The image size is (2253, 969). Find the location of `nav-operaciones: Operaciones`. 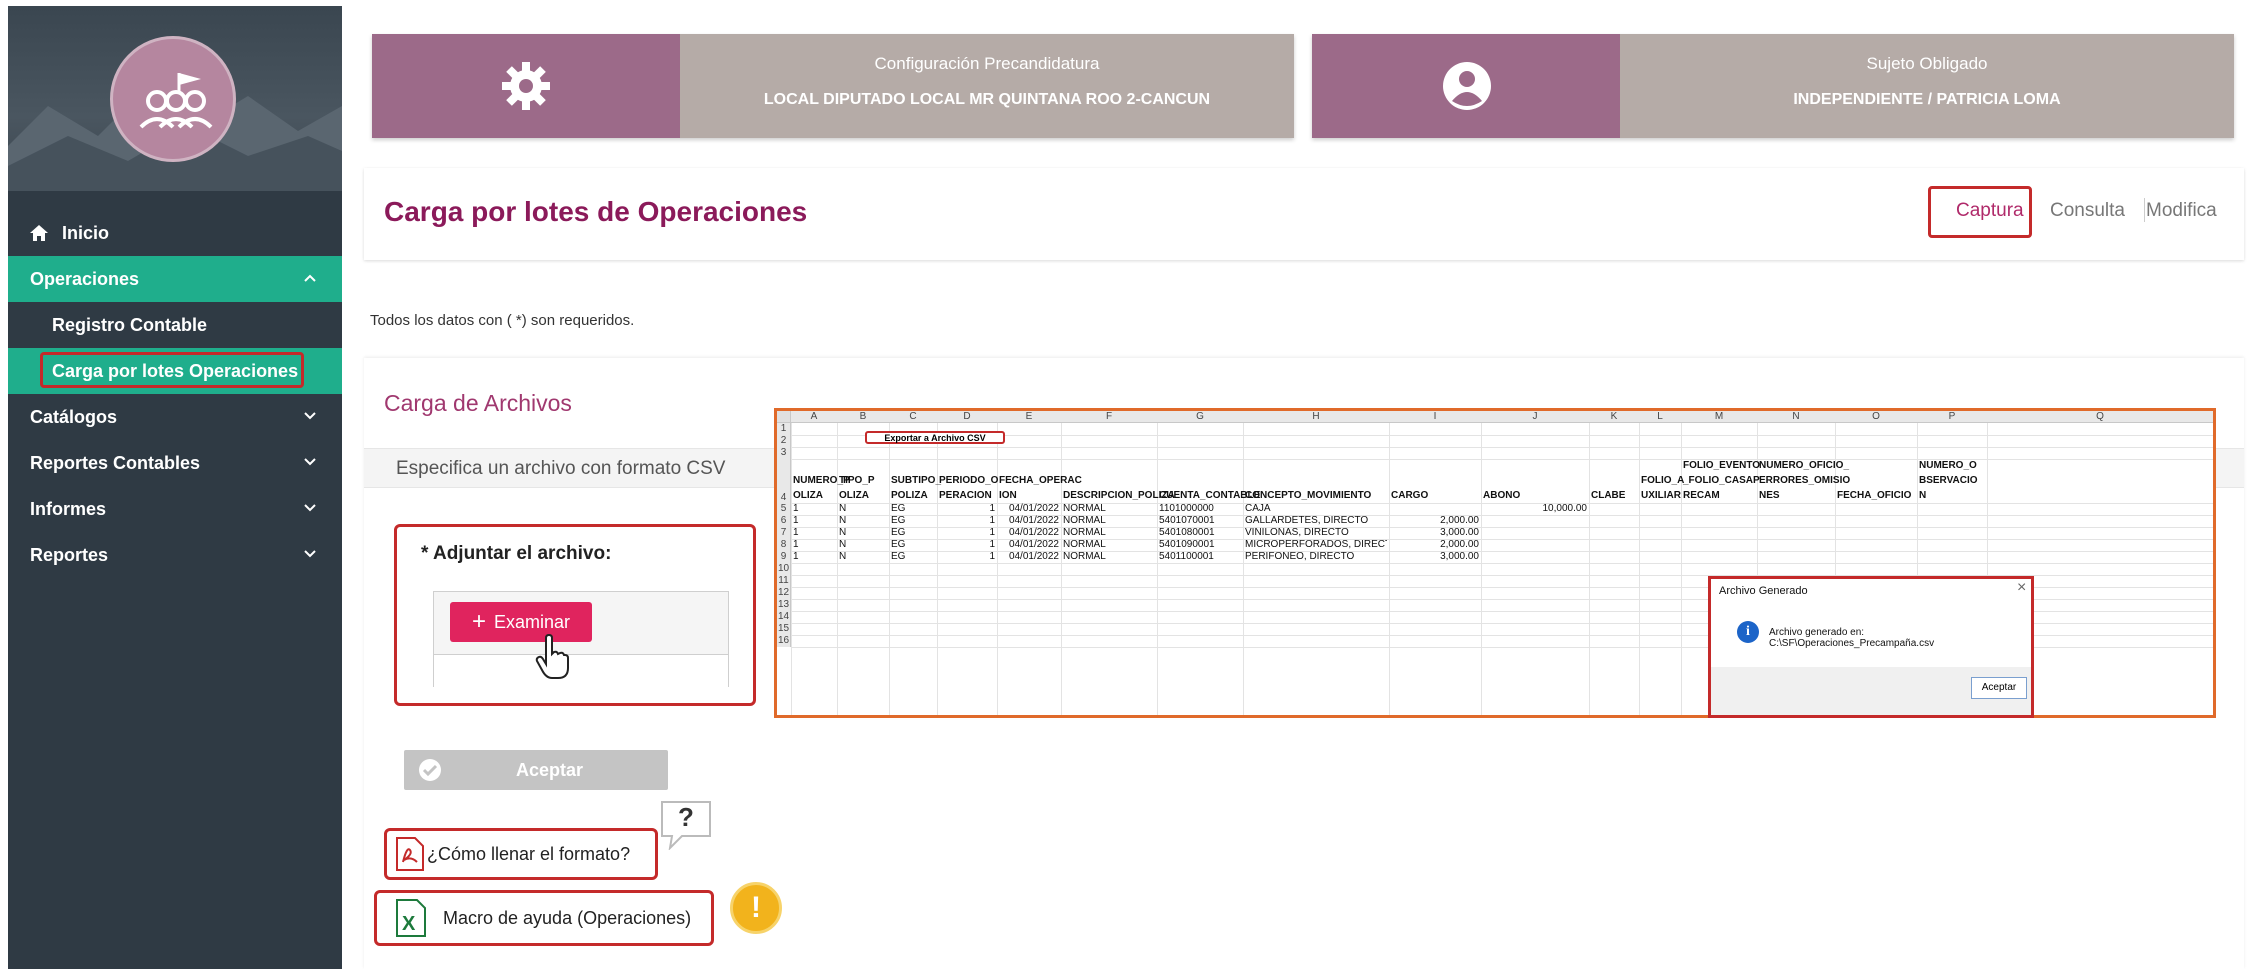

nav-operaciones: Operaciones is located at coordinates (175, 279).